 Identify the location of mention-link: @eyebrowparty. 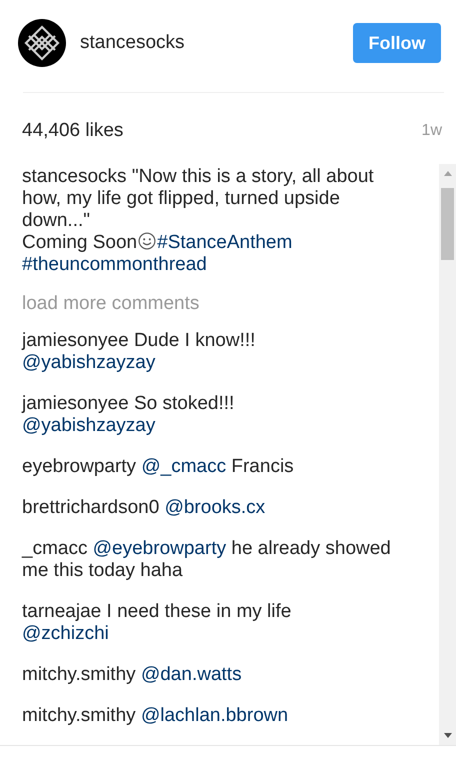
(159, 548).